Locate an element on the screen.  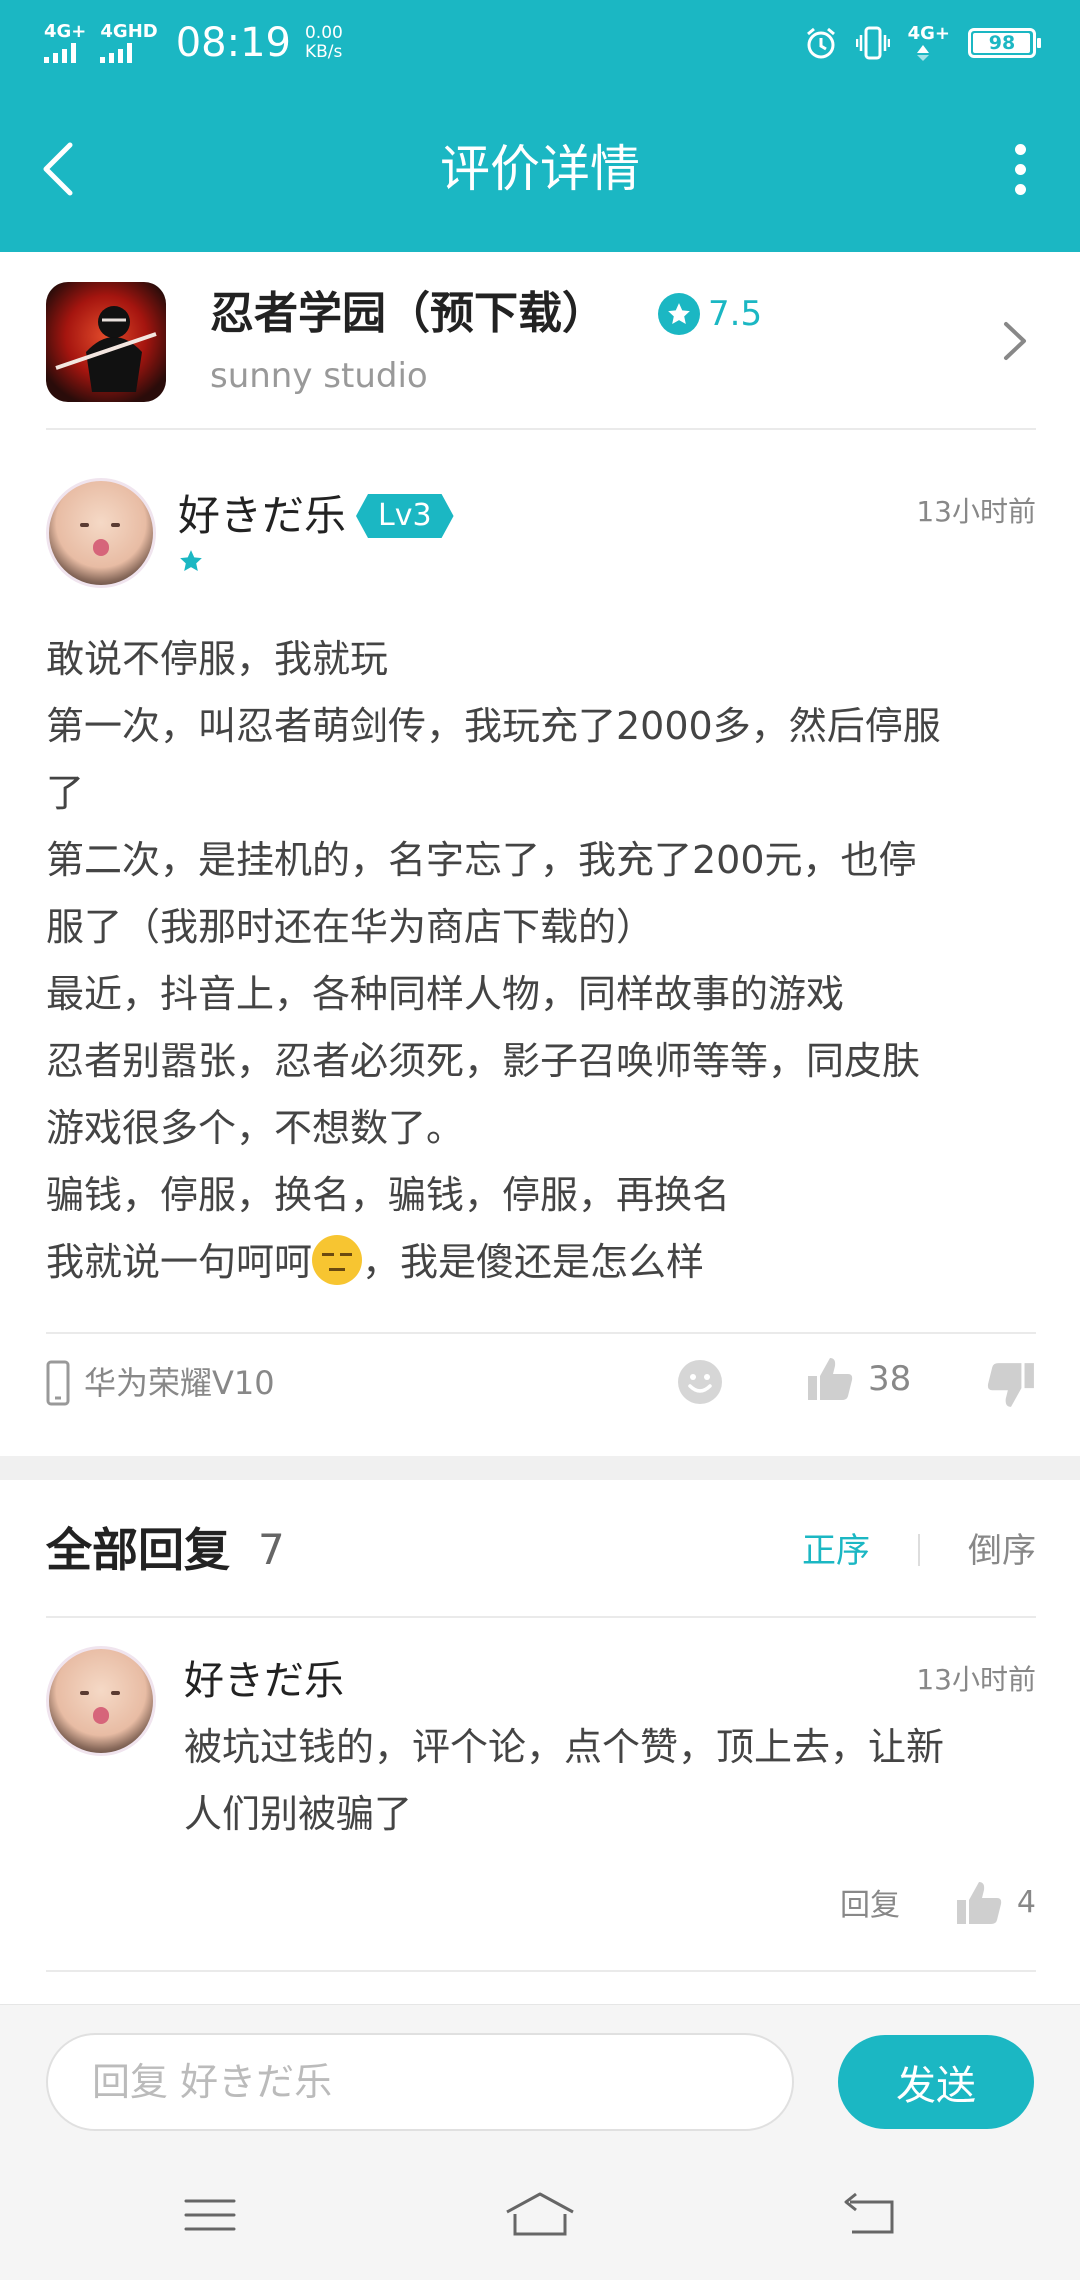
reply-line: 被坑过钱的，评个论，点个赞，顶上去，让新 is located at coordinates (564, 1747).